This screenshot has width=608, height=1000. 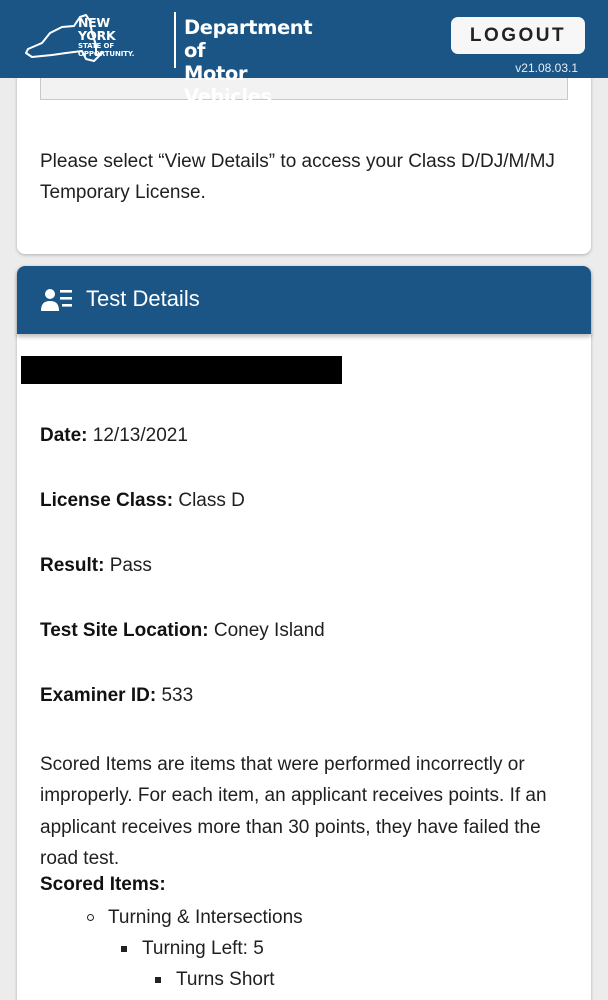 I want to click on ny-state-outline-icon: NEW YORK STATE OF OPPORTUNITY., so click(x=78, y=39).